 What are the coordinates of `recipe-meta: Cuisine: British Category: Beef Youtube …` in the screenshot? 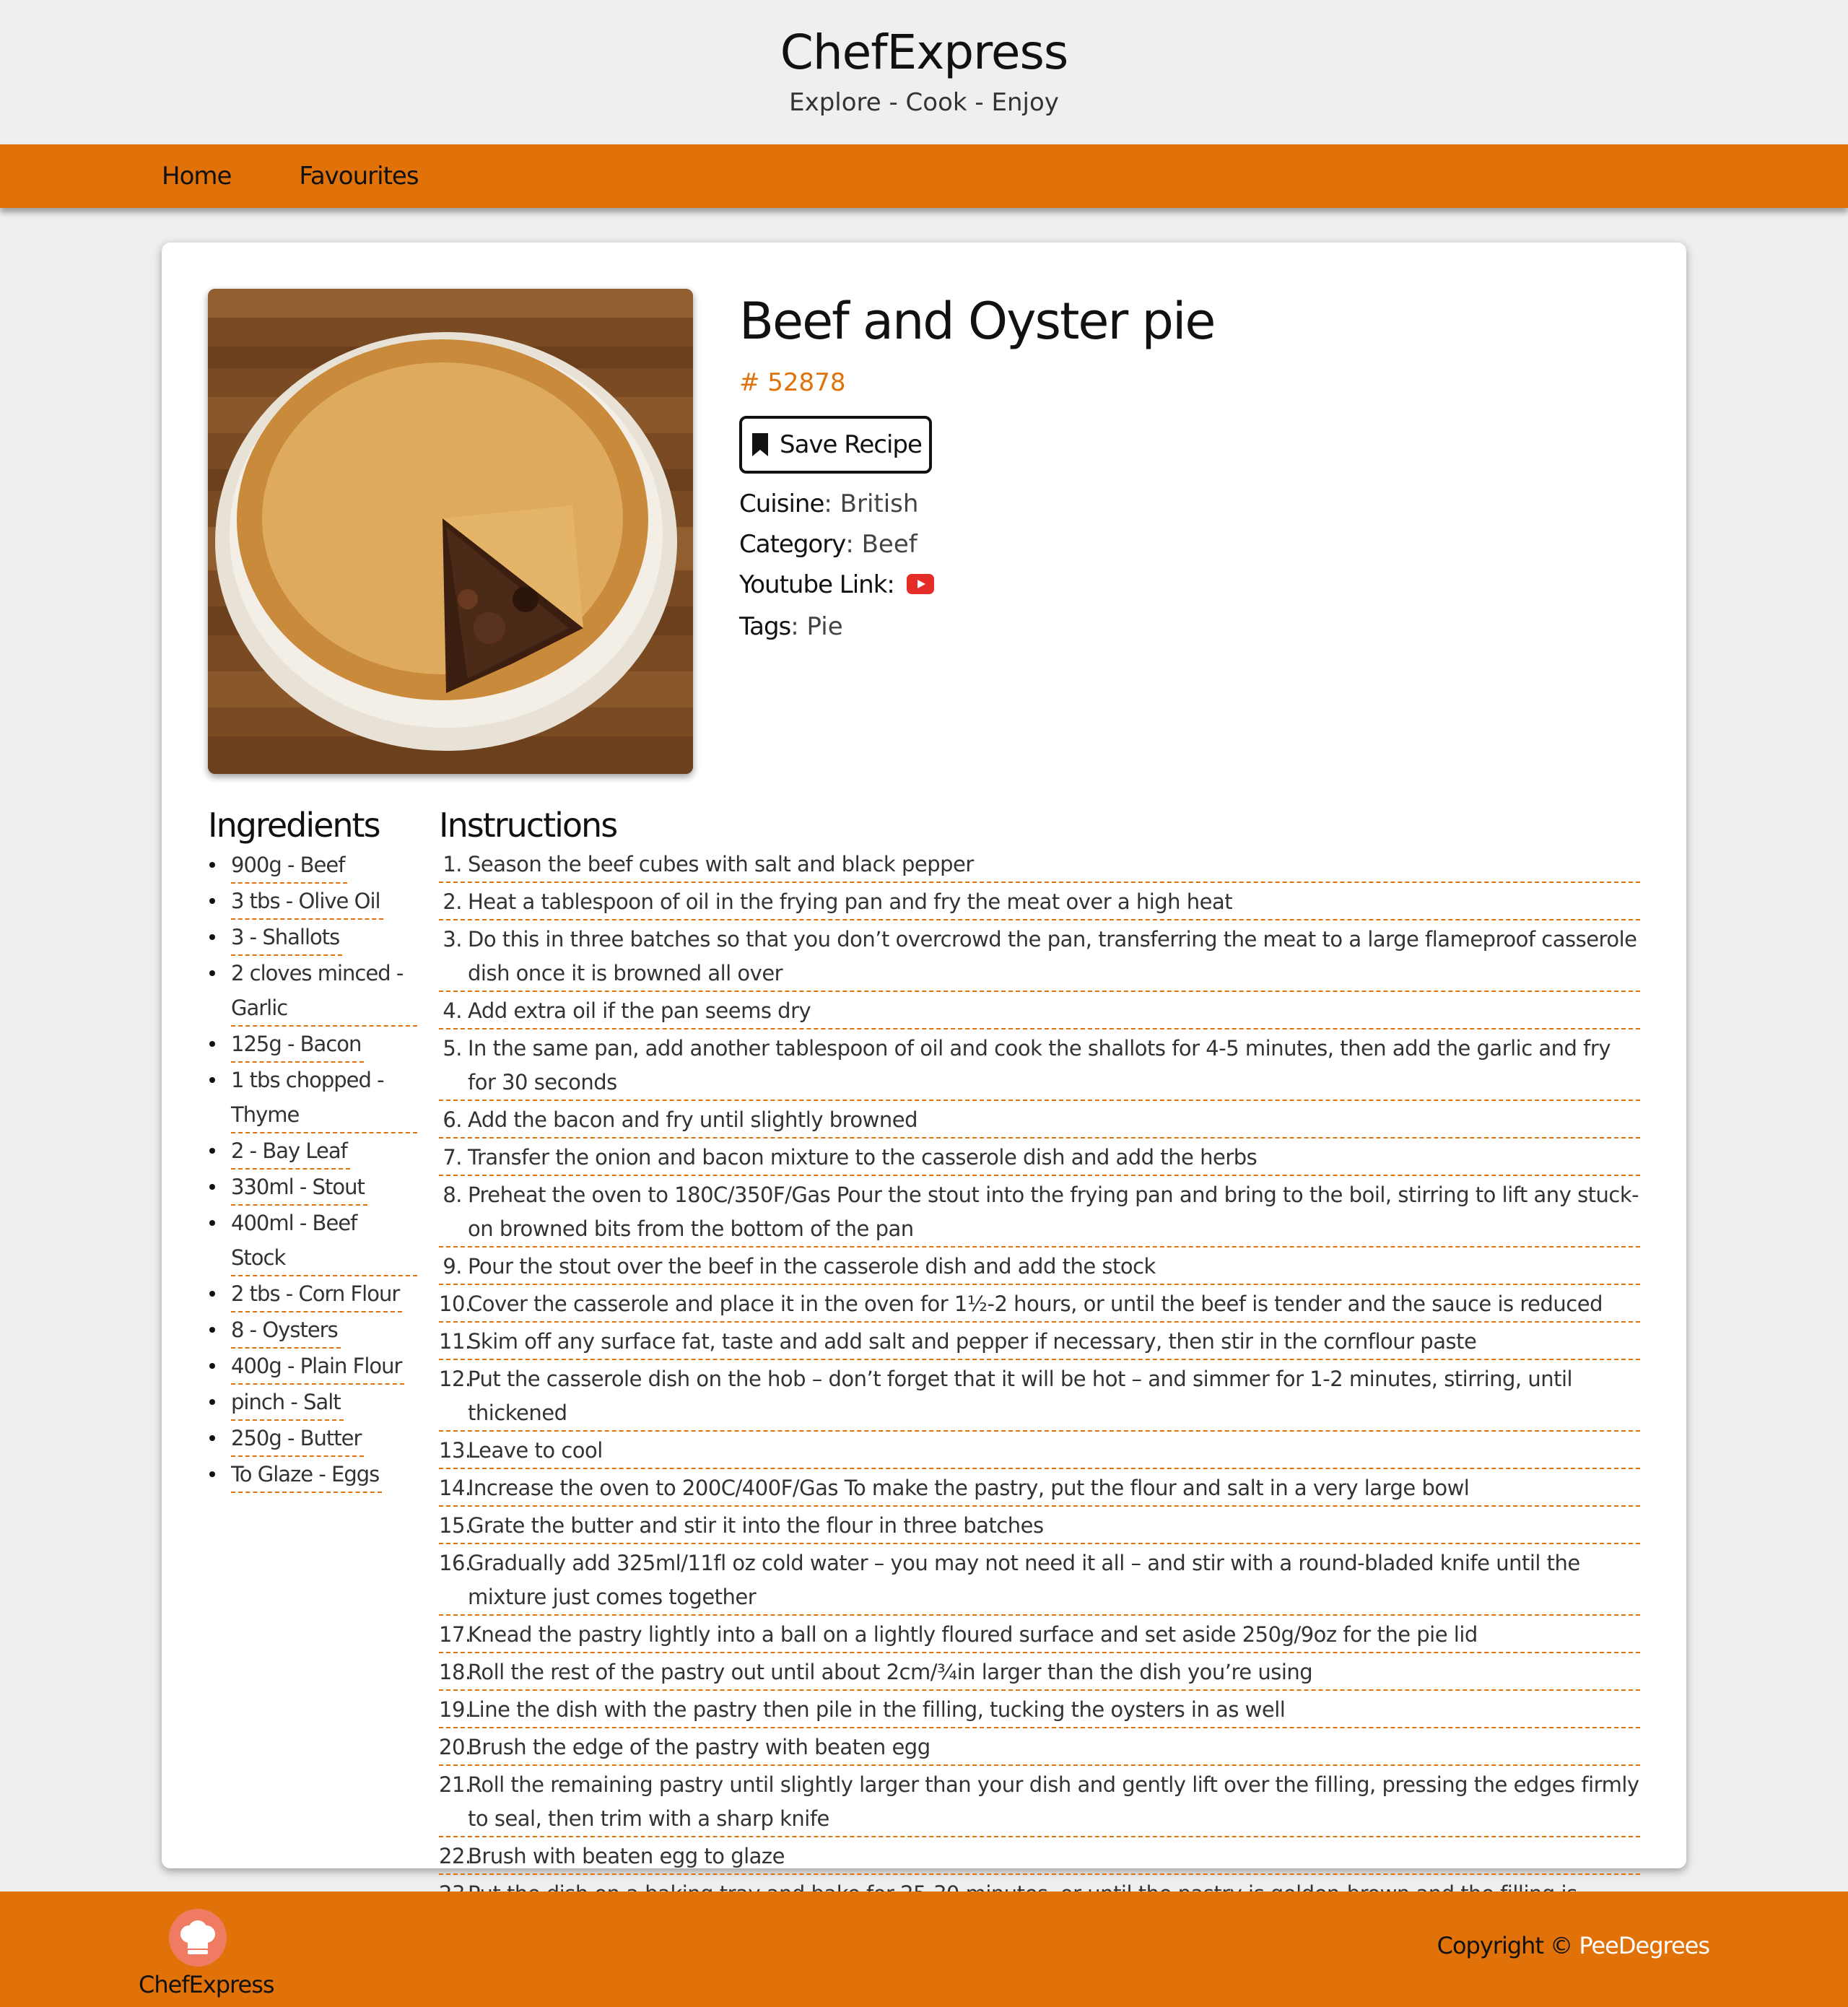 It's located at (977, 565).